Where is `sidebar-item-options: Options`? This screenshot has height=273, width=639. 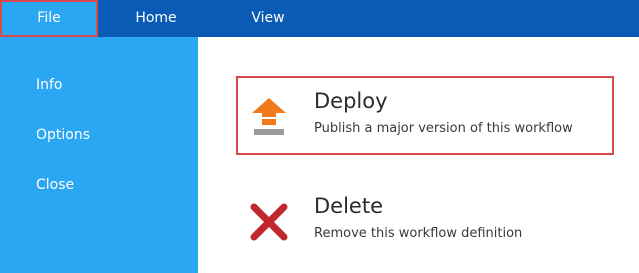
sidebar-item-options: Options is located at coordinates (63, 135).